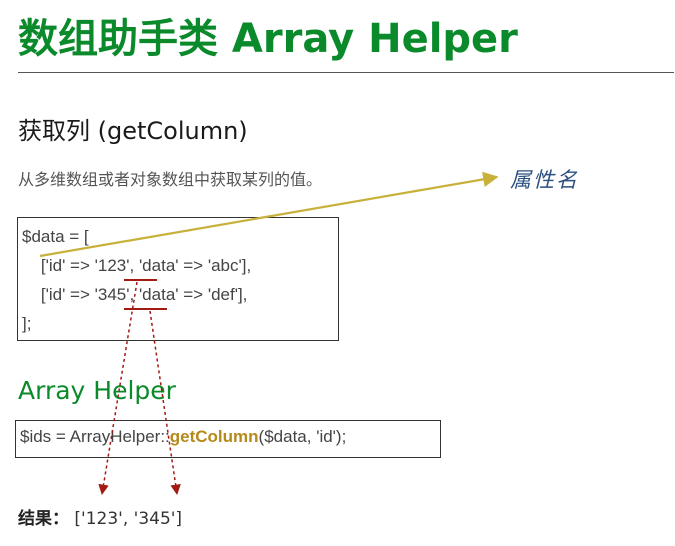 The image size is (675, 546). I want to click on call-suffix: ($data, 'id');, so click(302, 436).